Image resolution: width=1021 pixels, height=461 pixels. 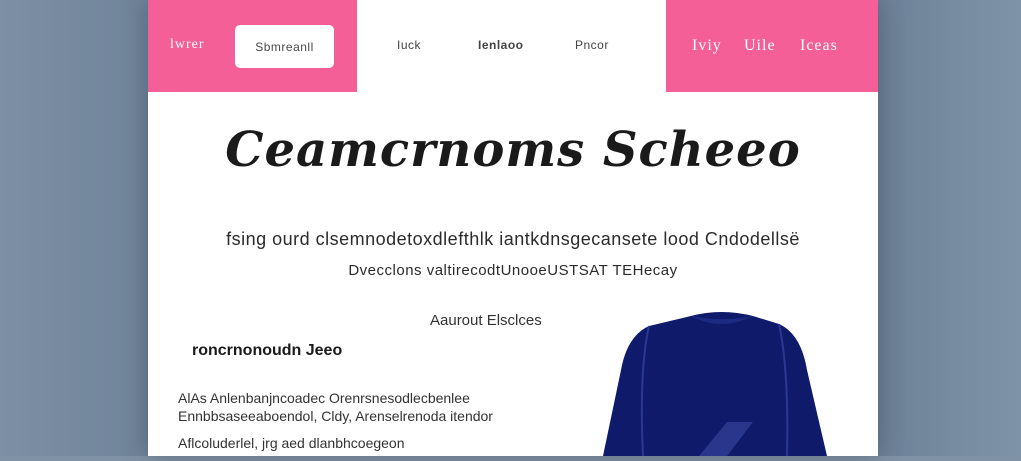 I want to click on nav-link-center-2: Ienlaoo, so click(x=501, y=45).